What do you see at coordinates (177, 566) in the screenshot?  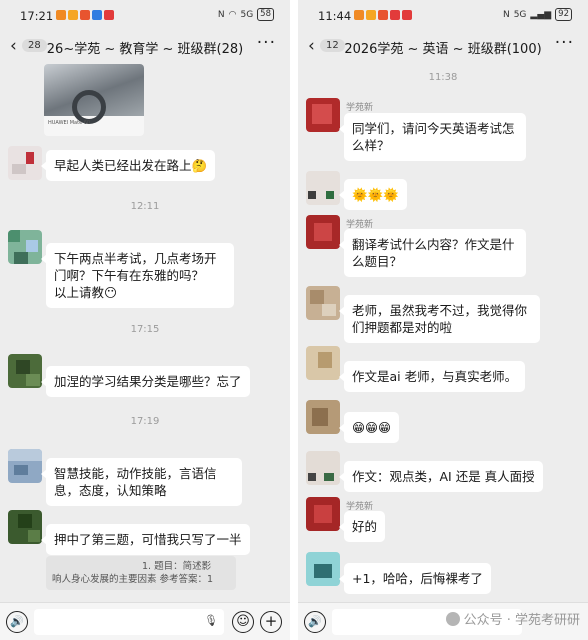 I see `quote-line: 1. 题目：简述影` at bounding box center [177, 566].